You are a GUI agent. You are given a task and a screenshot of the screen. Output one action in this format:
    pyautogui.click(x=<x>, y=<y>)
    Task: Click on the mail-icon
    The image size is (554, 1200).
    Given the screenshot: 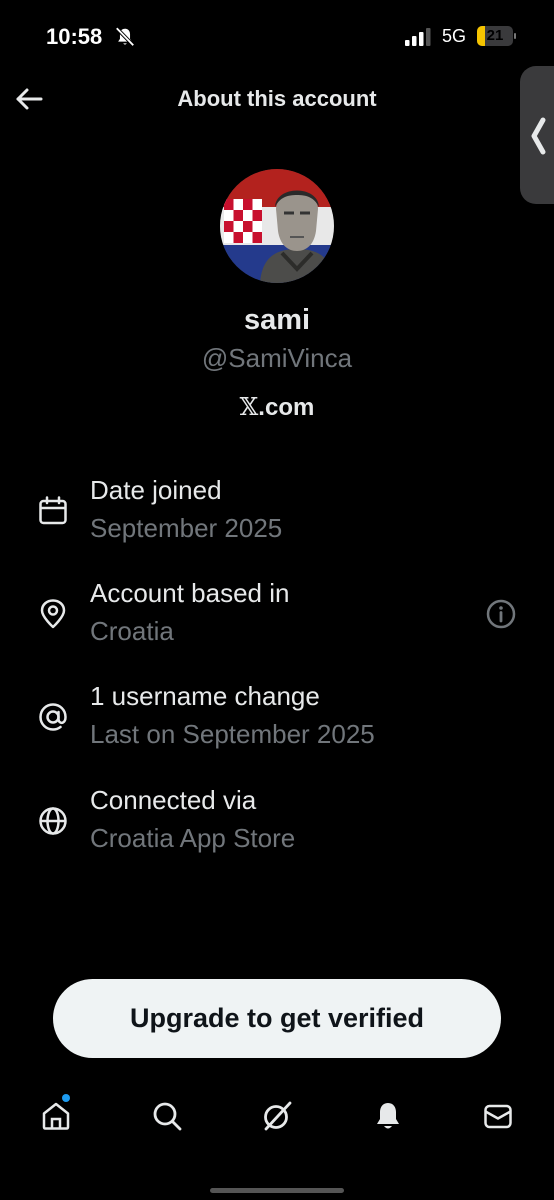 What is the action you would take?
    pyautogui.click(x=498, y=1116)
    